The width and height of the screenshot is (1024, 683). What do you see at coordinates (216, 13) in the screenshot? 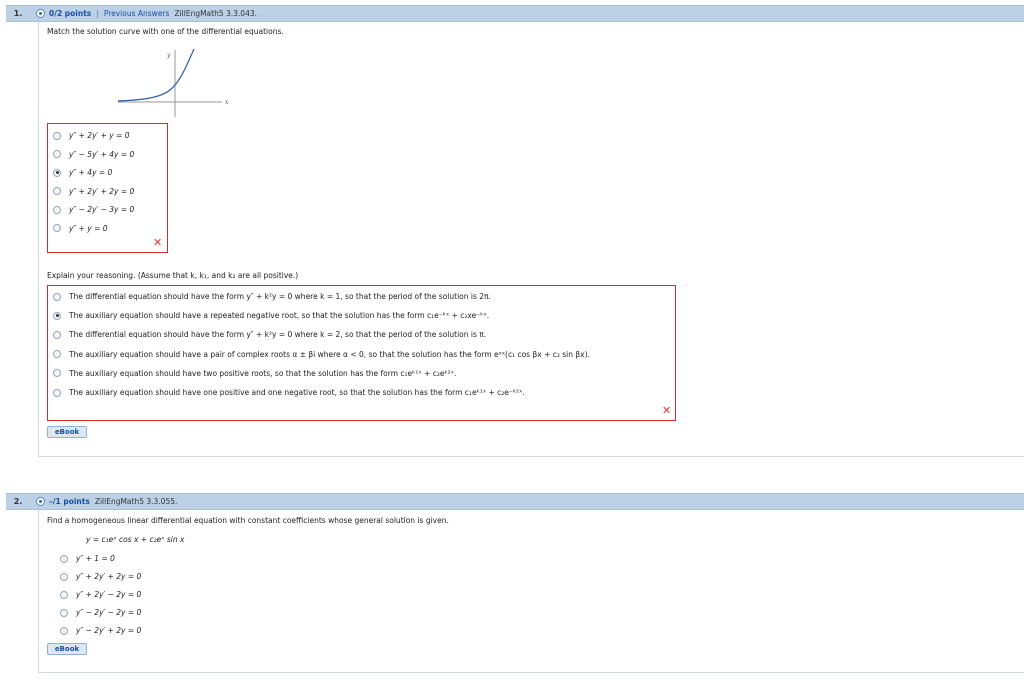
I see `problem-code: ZillEngMath5 3.3.043.` at bounding box center [216, 13].